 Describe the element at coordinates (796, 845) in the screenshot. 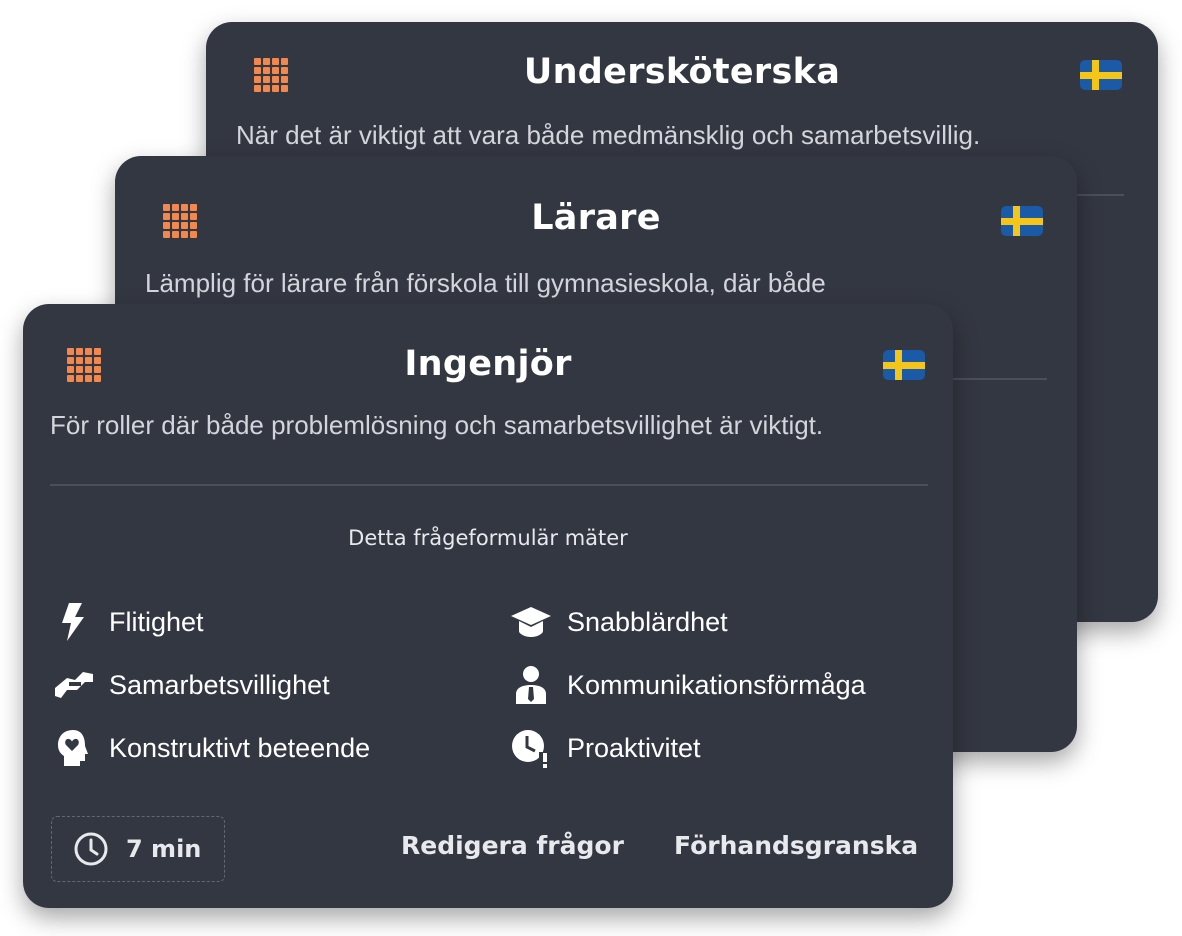

I see `preview-button: Förhandsgranska` at that location.